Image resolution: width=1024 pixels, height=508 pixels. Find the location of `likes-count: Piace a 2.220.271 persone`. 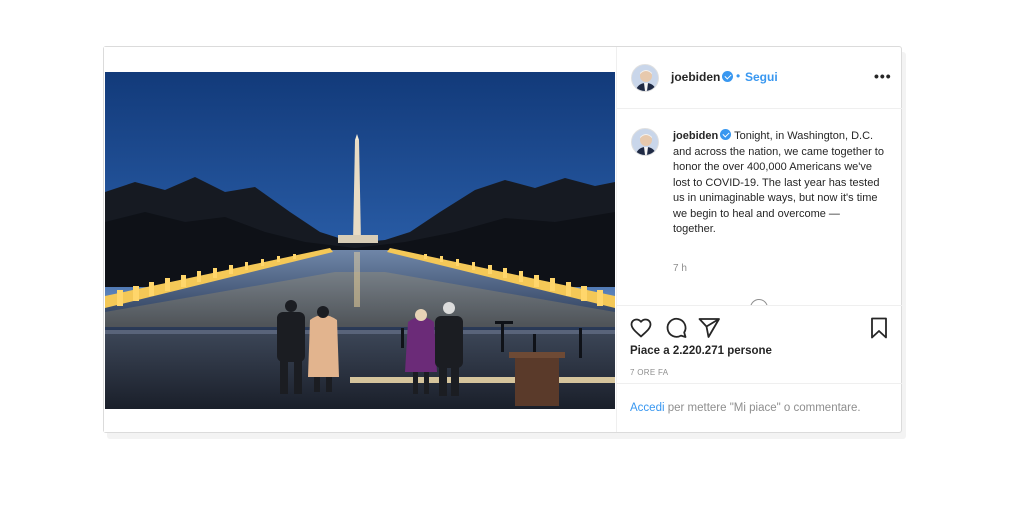

likes-count: Piace a 2.220.271 persone is located at coordinates (701, 351).